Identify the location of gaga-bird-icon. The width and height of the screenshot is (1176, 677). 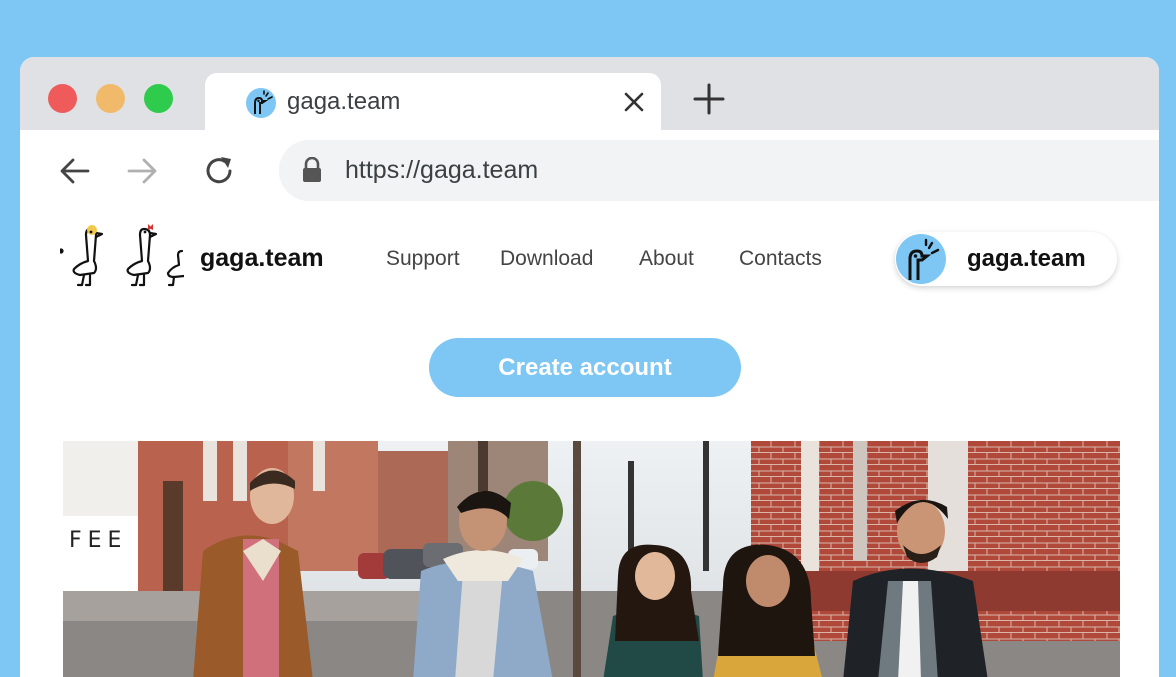
(261, 103).